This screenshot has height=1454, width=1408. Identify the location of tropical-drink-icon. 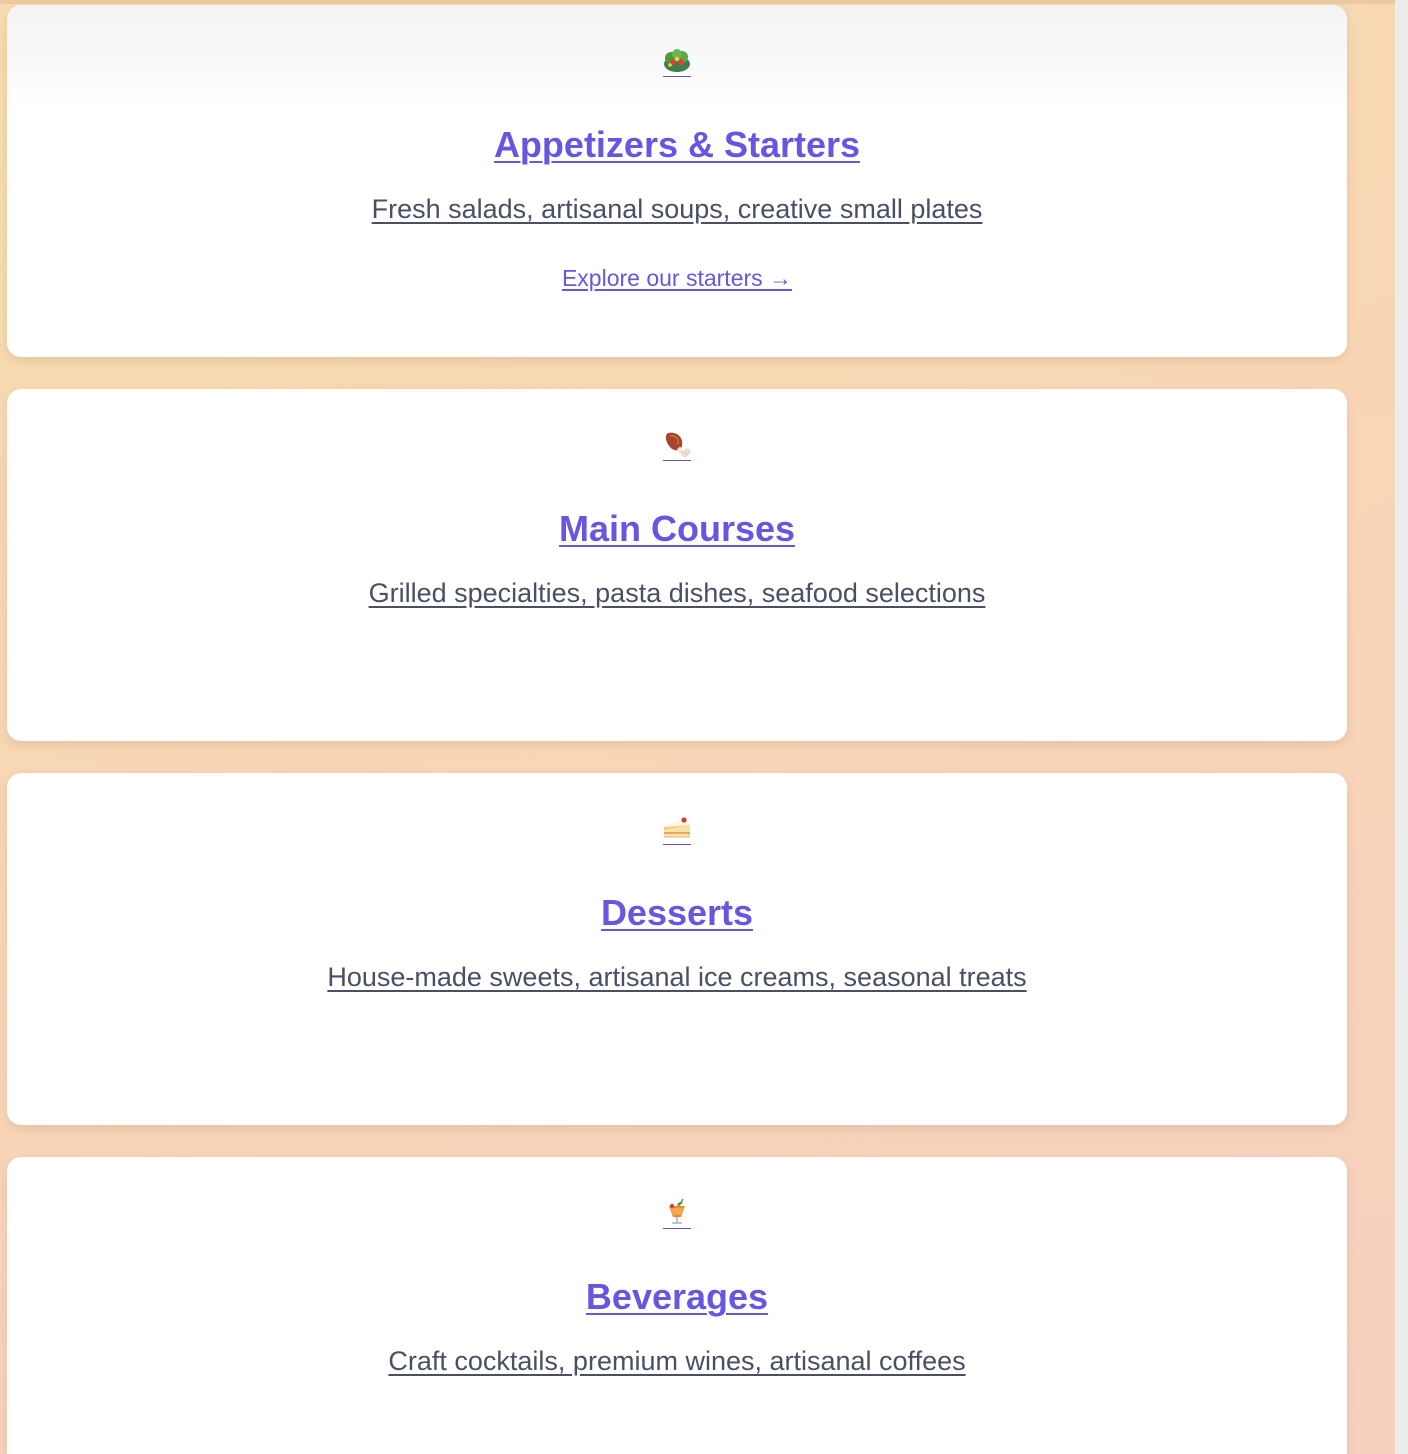
(677, 1213).